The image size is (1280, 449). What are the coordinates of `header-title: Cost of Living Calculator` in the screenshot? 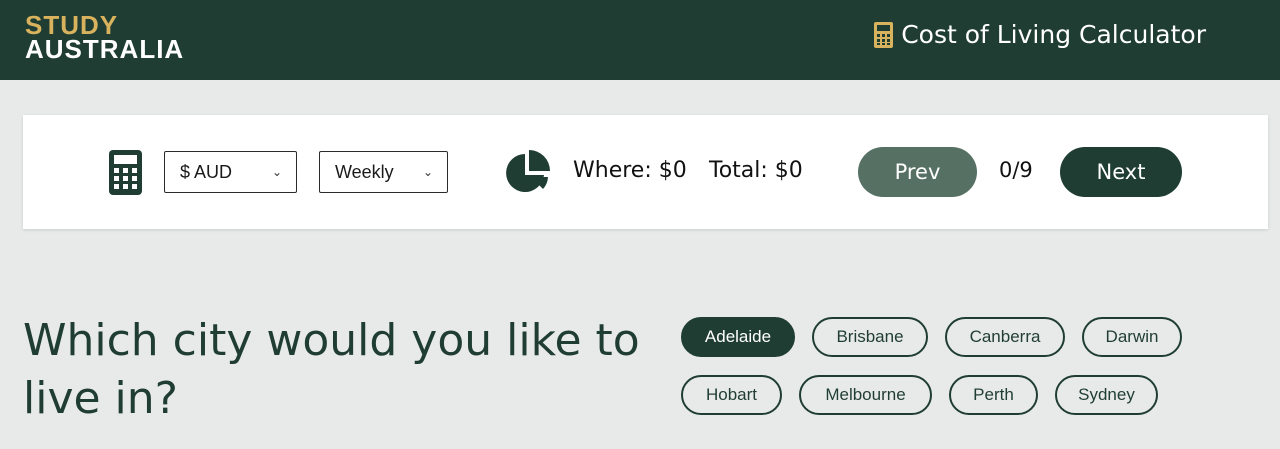 It's located at (1040, 34).